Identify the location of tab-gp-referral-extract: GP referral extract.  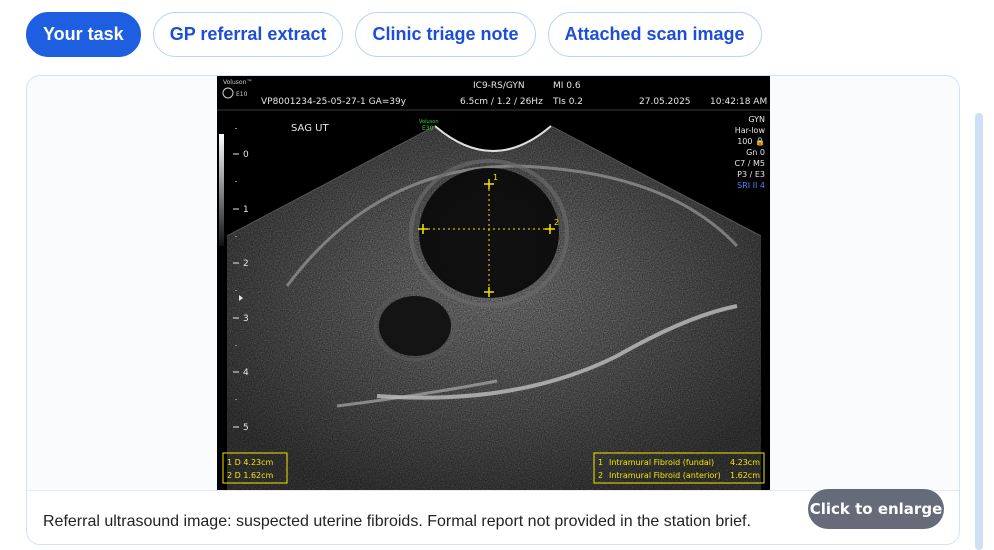
(248, 34).